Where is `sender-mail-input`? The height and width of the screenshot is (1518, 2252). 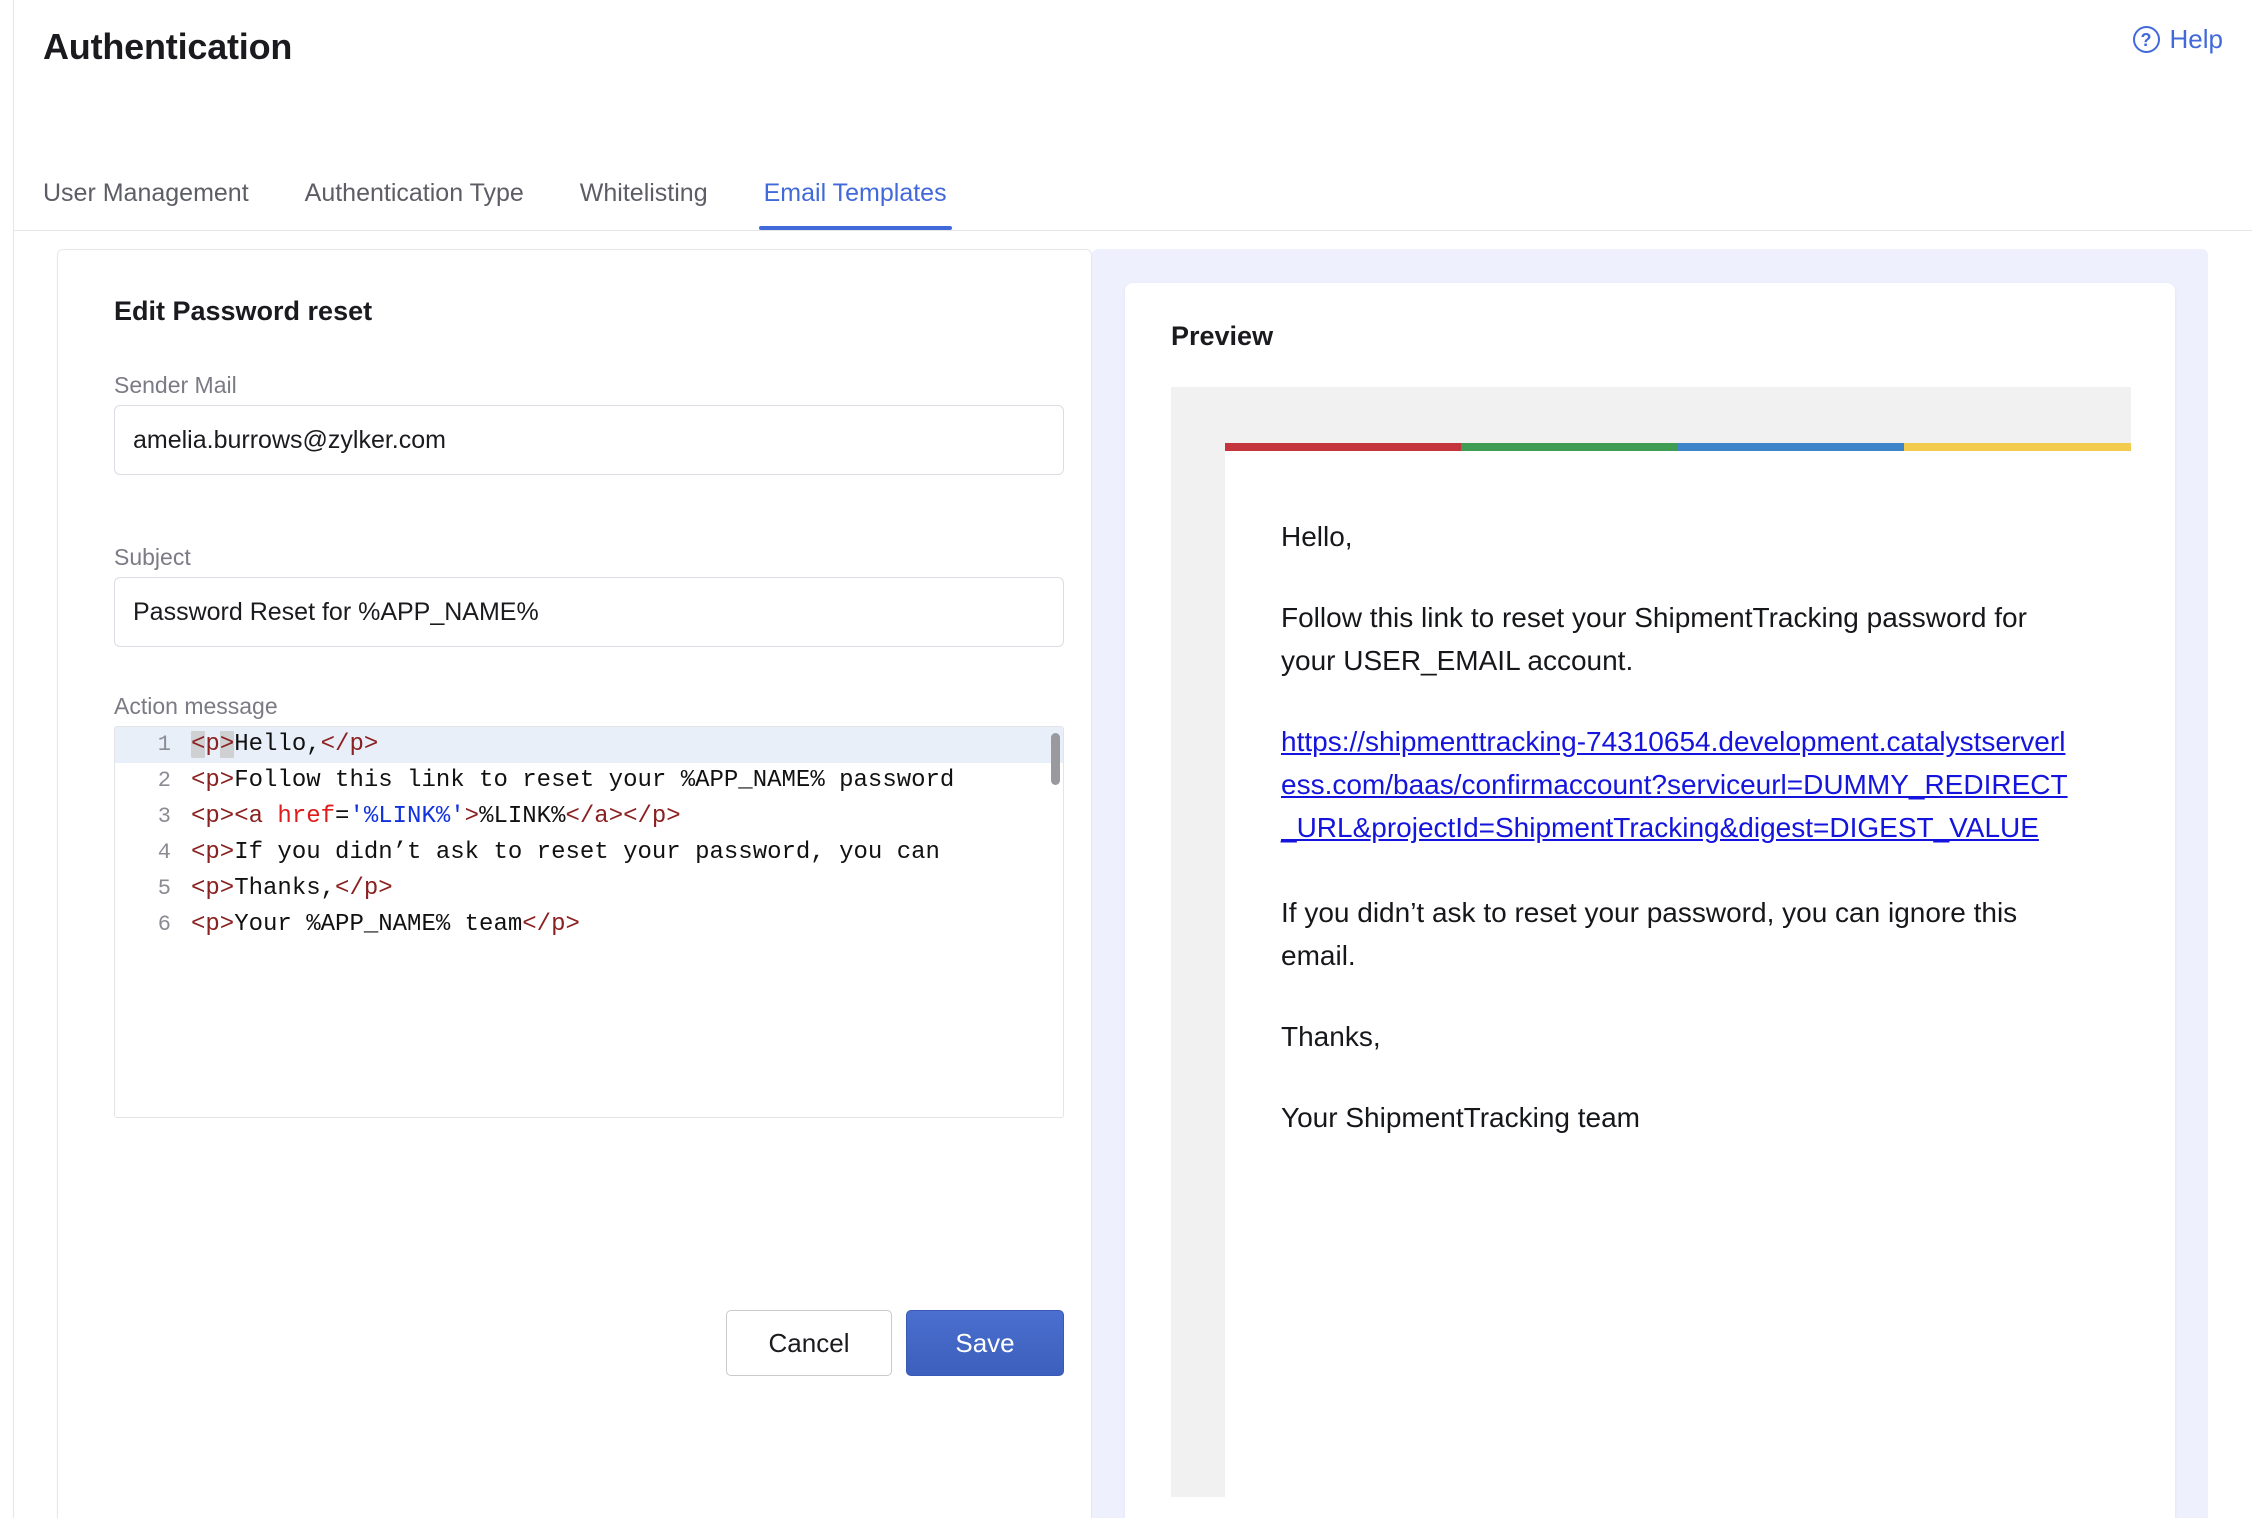 sender-mail-input is located at coordinates (589, 440).